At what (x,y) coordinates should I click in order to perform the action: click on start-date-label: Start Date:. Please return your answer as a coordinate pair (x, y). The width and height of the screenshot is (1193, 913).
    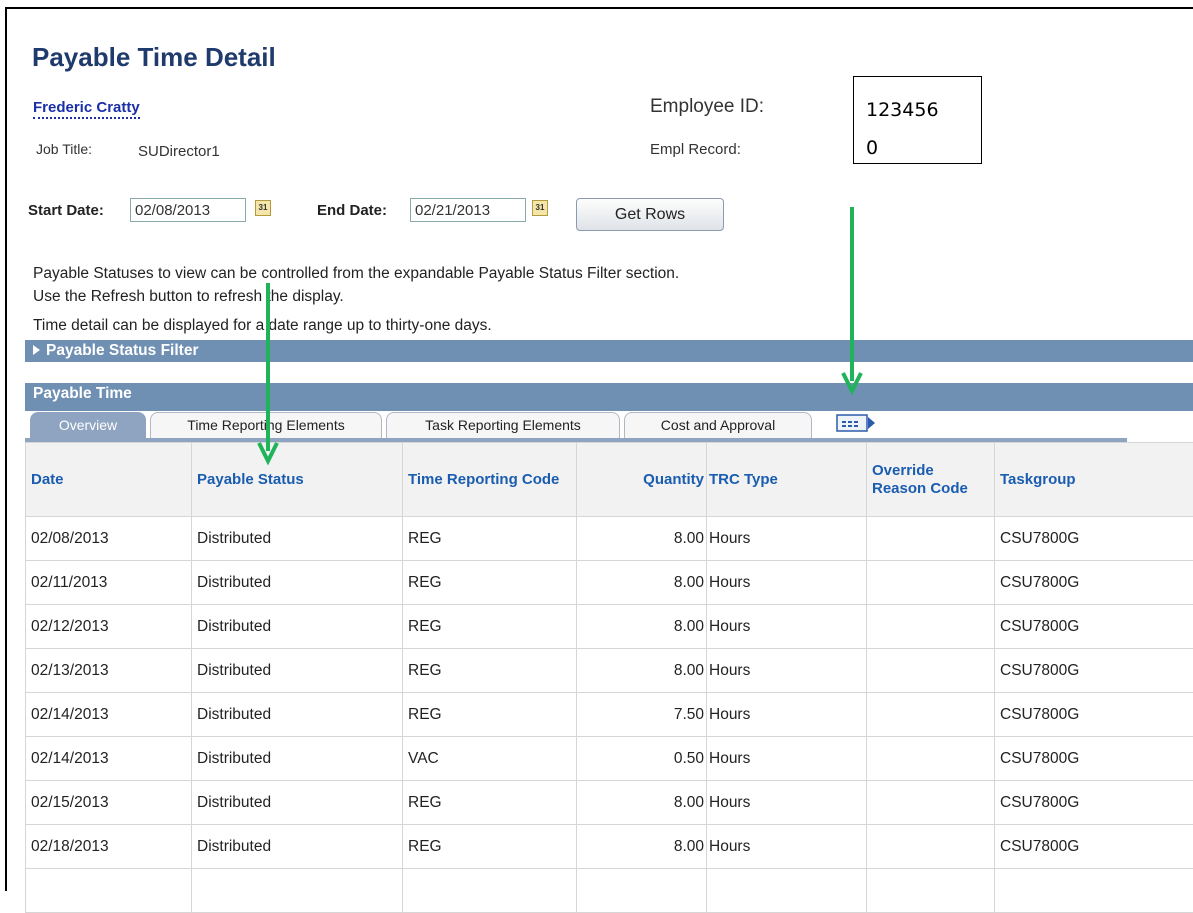
    Looking at the image, I should click on (66, 210).